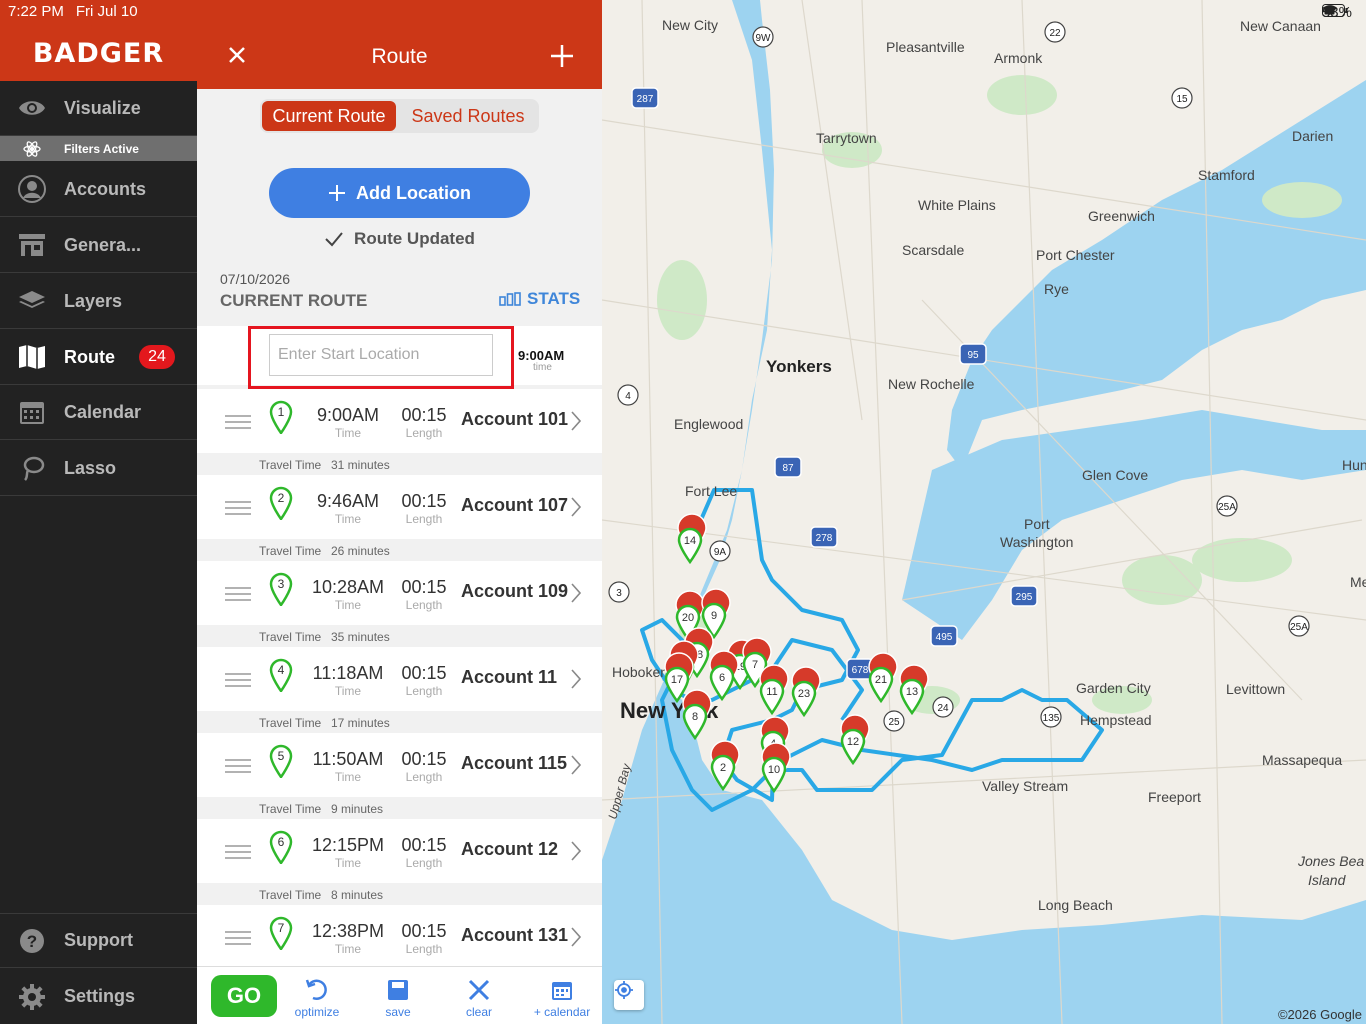 The width and height of the screenshot is (1366, 1024). I want to click on status-bar-right: 53%, so click(1336, 12).